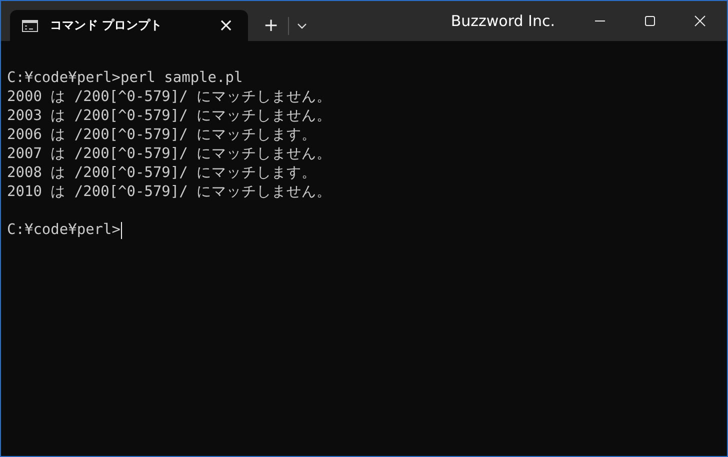 Image resolution: width=728 pixels, height=457 pixels. What do you see at coordinates (502, 21) in the screenshot?
I see `window-title: Buzzword Inc.` at bounding box center [502, 21].